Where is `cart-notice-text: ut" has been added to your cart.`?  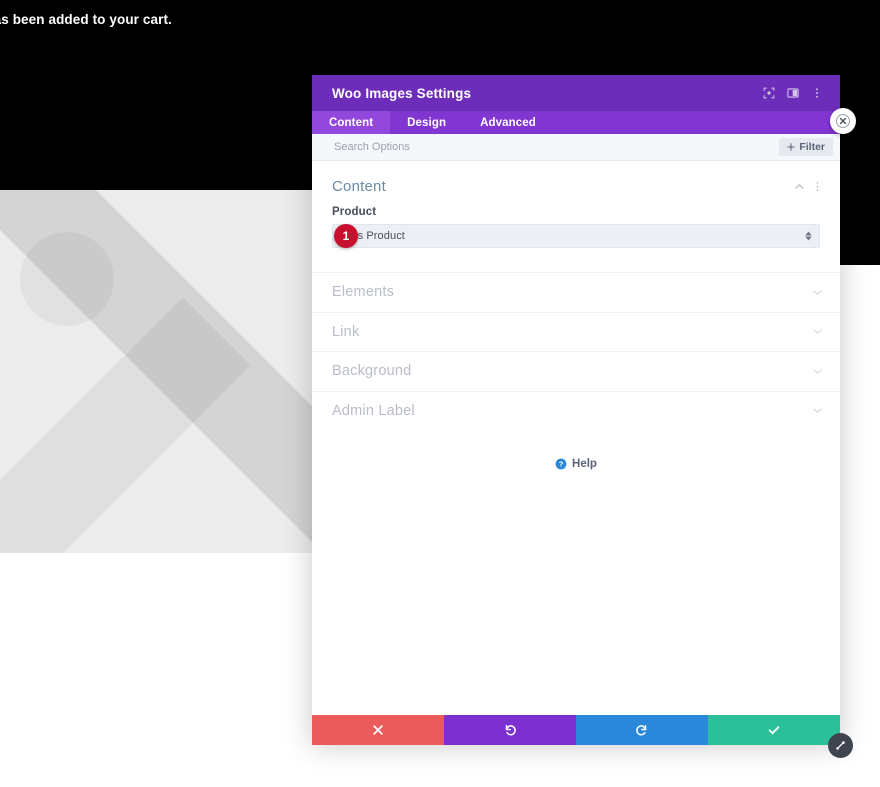 cart-notice-text: ut" has been added to your cart. is located at coordinates (86, 19).